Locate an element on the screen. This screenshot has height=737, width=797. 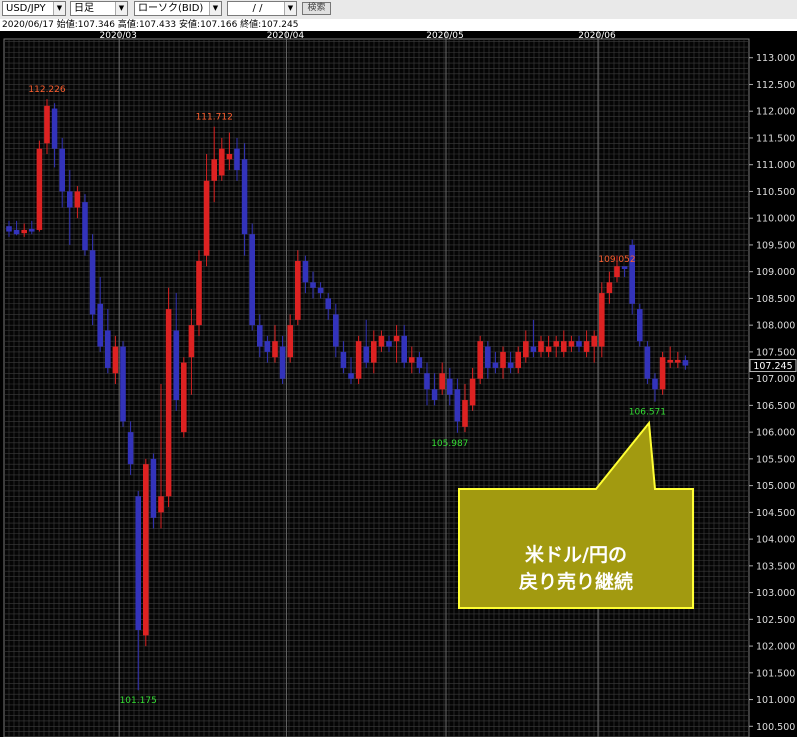
y-tick-label: 103.500 is located at coordinates (775, 566).